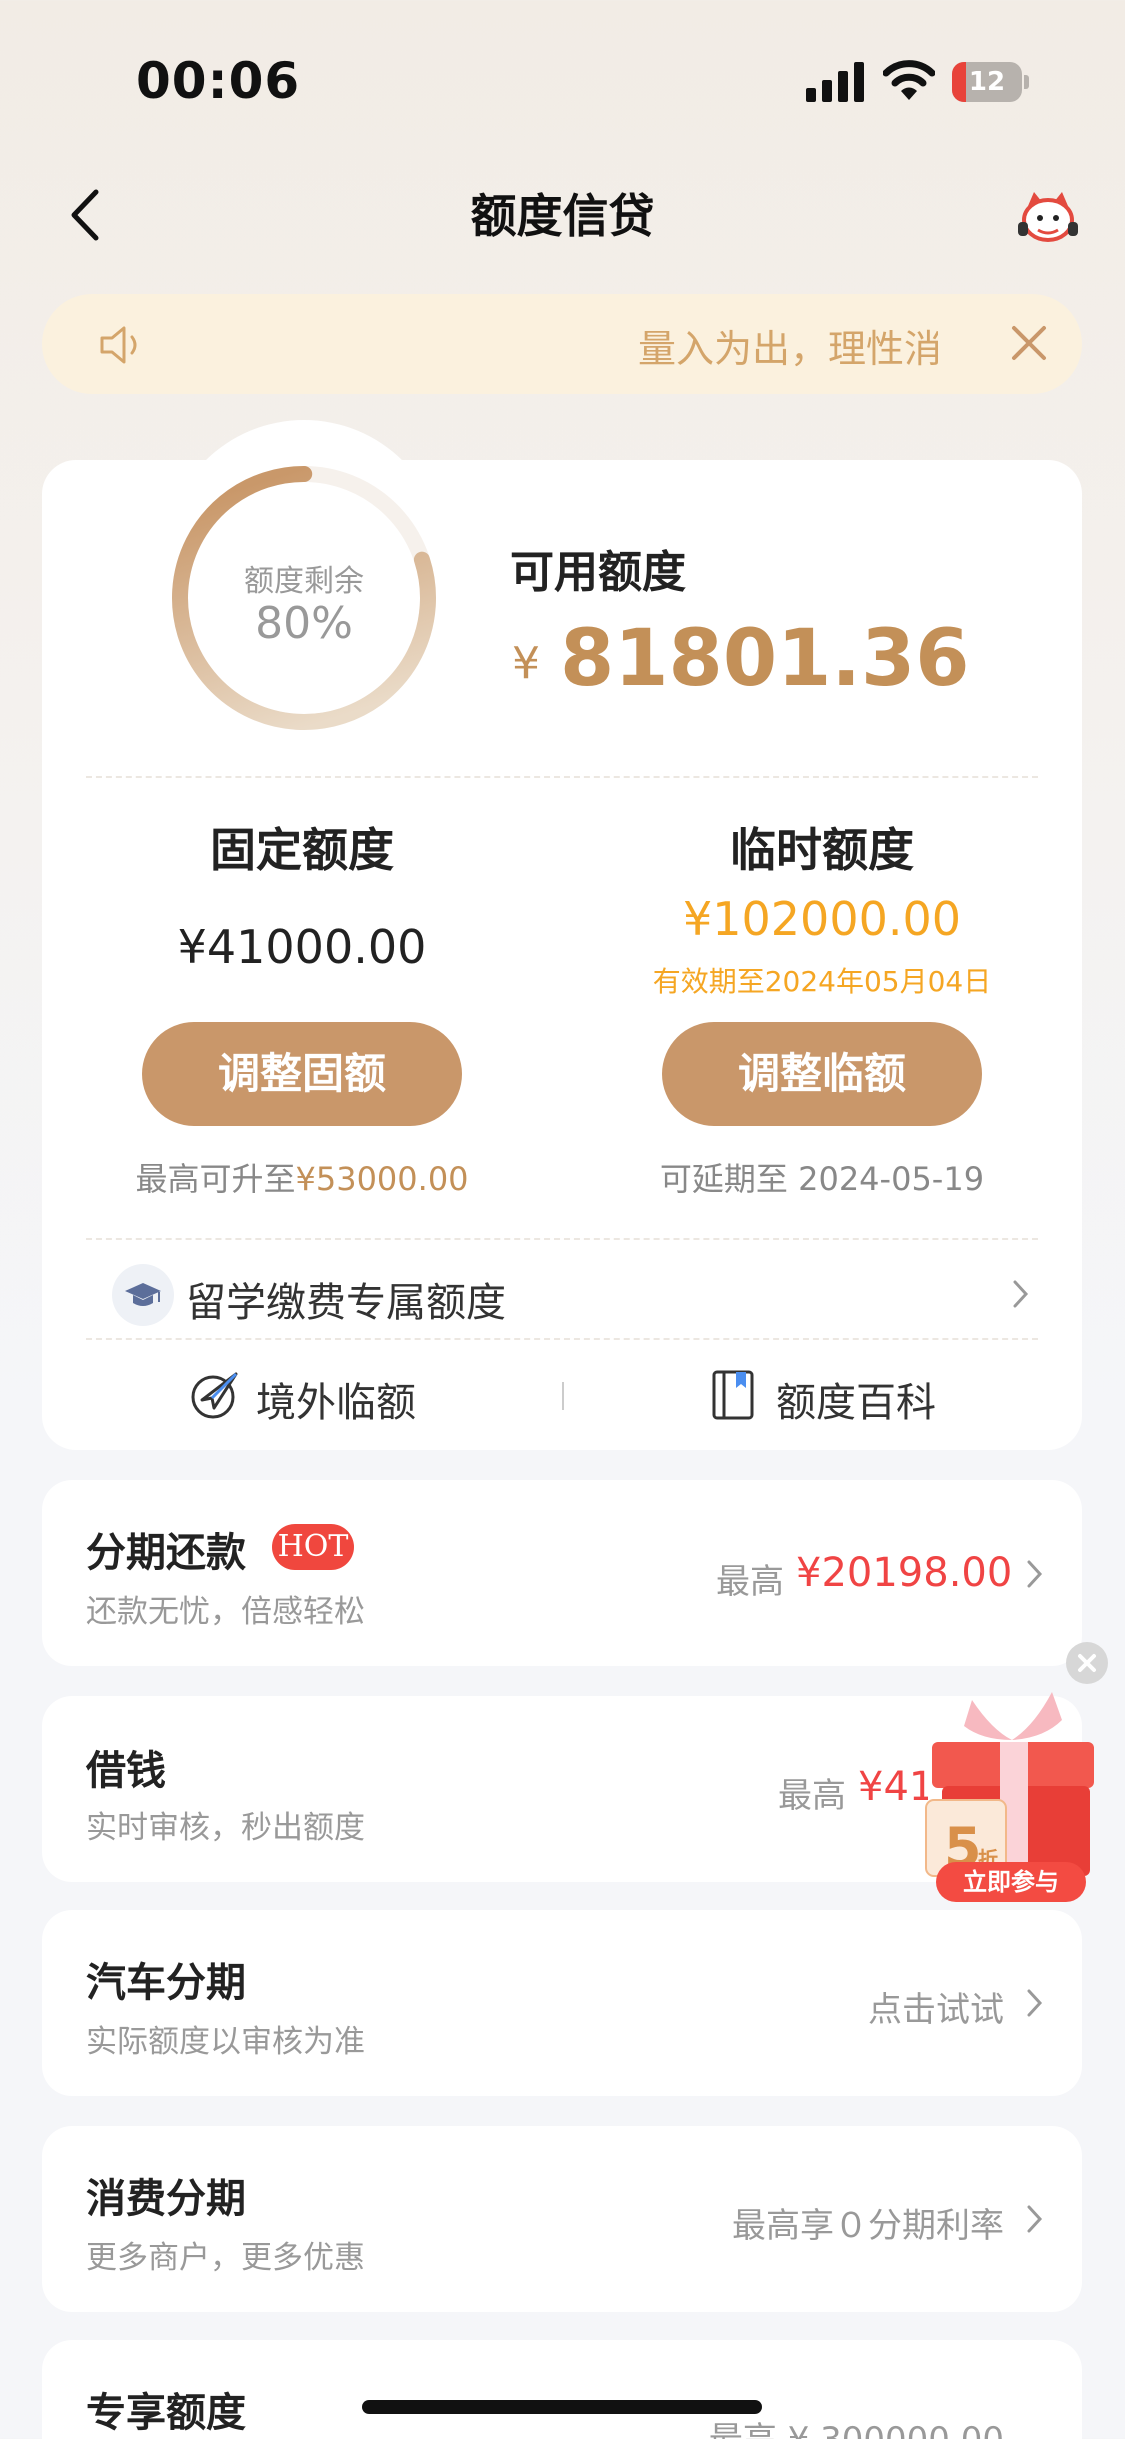 The height and width of the screenshot is (2439, 1125). I want to click on study-abroad-label: 留学缴费专属额度, so click(346, 1303).